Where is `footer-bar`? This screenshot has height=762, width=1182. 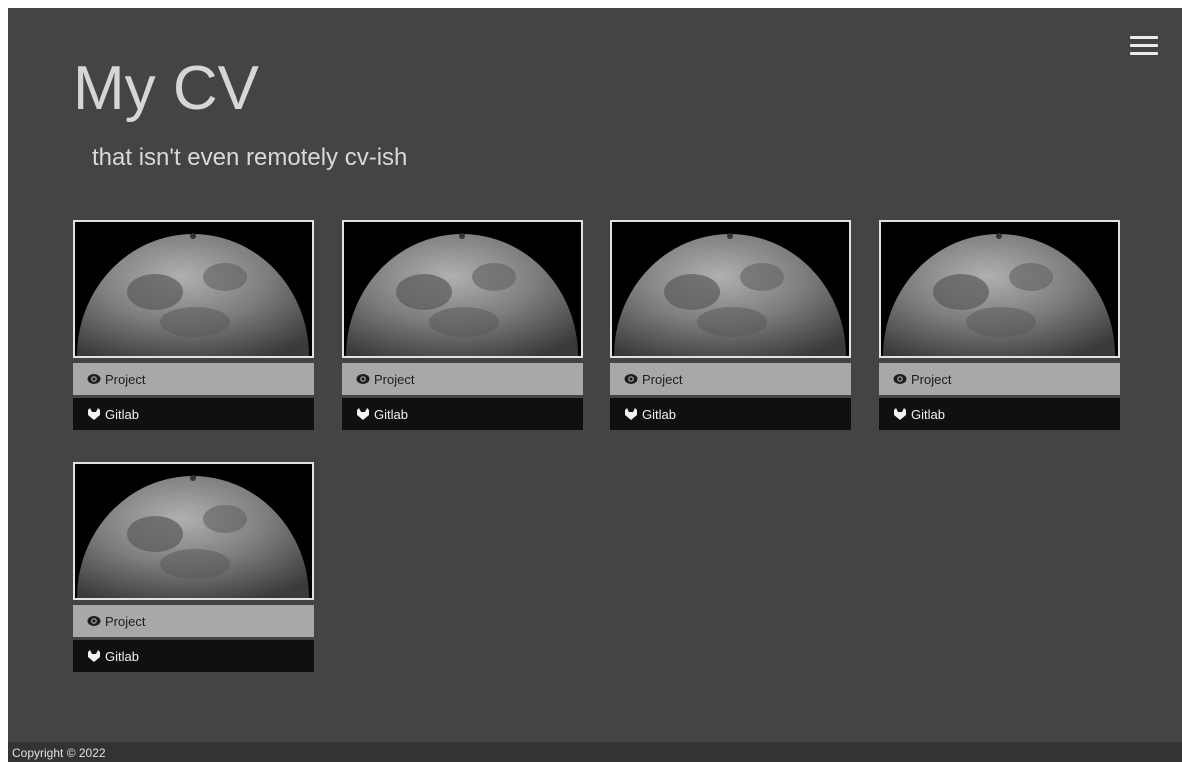
footer-bar is located at coordinates (595, 752).